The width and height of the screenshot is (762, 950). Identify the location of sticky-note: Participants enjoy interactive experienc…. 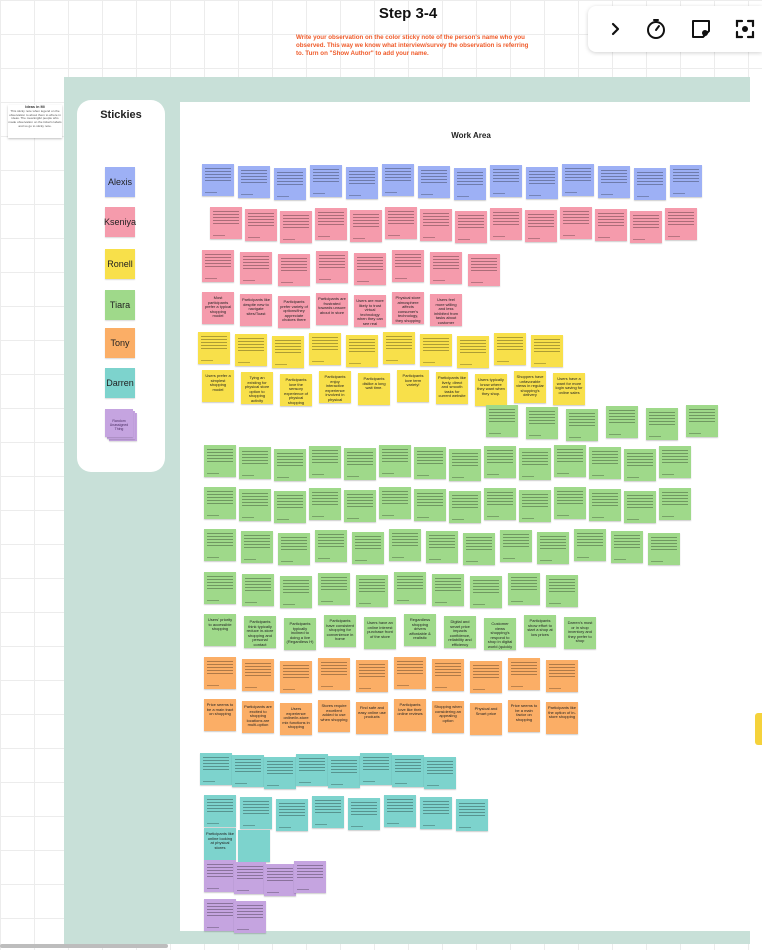
(335, 387).